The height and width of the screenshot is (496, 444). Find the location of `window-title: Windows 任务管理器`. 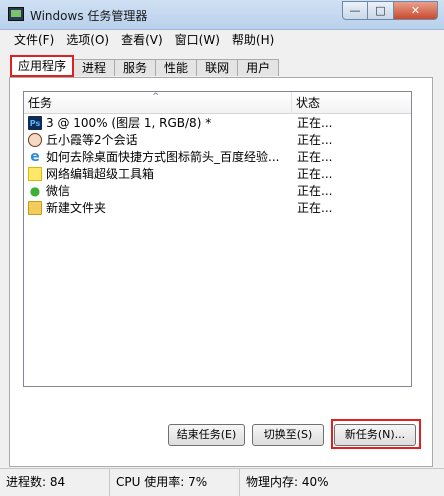

window-title: Windows 任务管理器 is located at coordinates (89, 16).